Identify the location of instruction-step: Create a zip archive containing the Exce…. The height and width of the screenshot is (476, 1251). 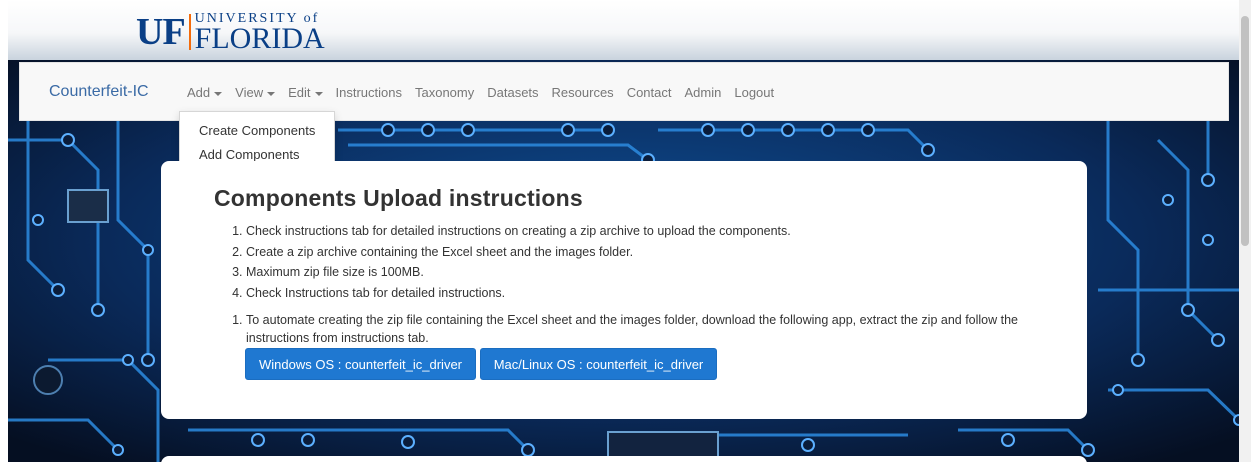
(518, 252).